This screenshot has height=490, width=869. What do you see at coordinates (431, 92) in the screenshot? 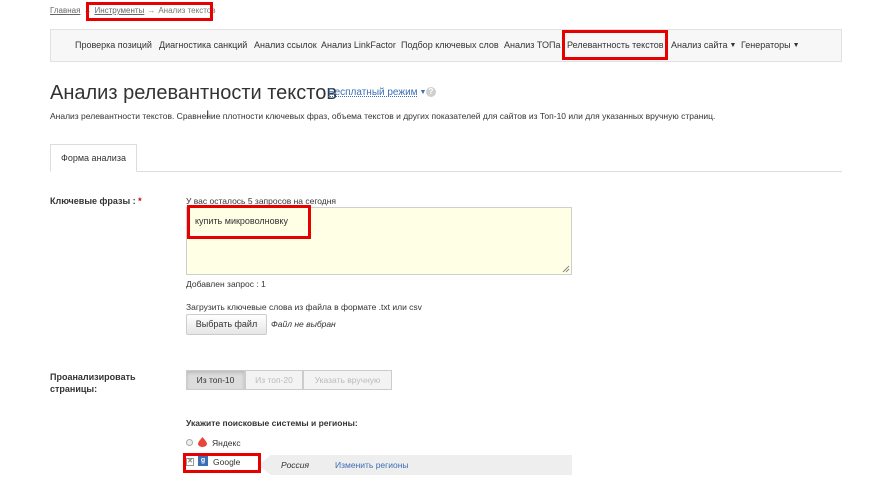
I see `help-icon: ?` at bounding box center [431, 92].